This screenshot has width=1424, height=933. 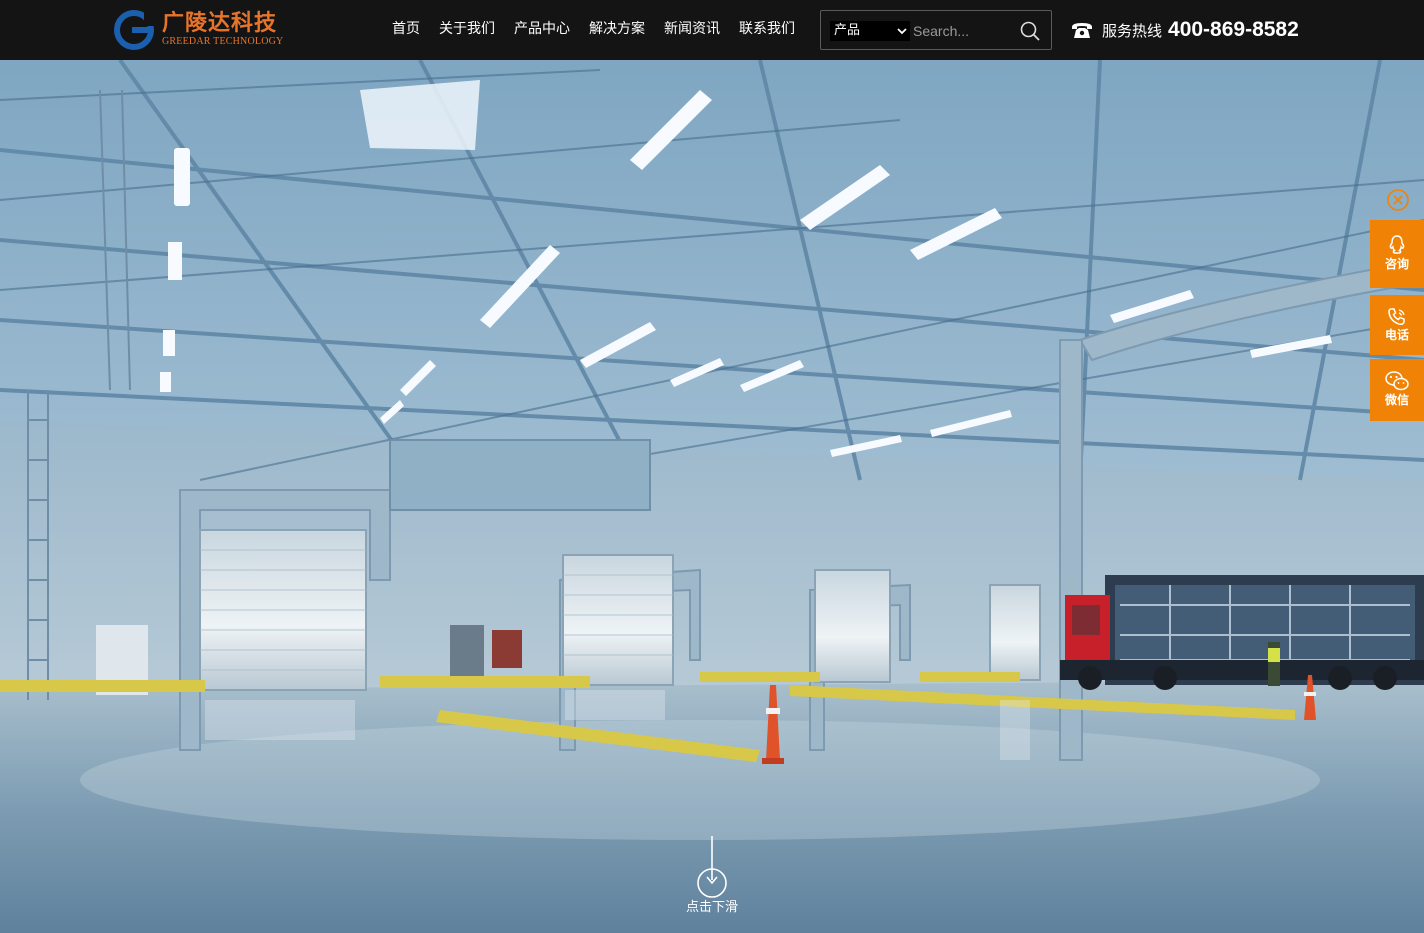 I want to click on nav-item-home: 首页, so click(x=406, y=30).